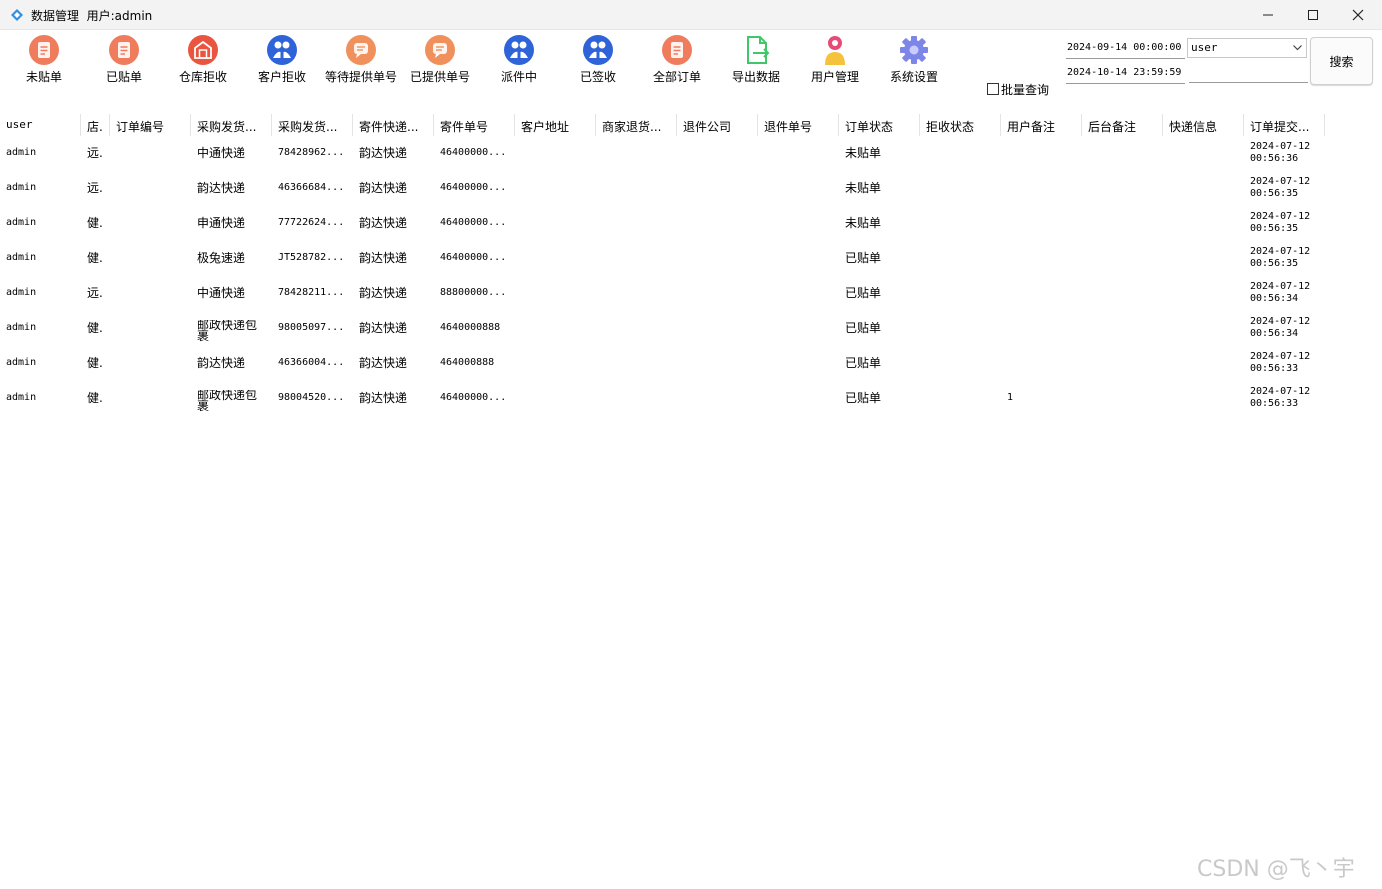 The width and height of the screenshot is (1382, 889). I want to click on toolbar-label: 已提供单号, so click(439, 77).